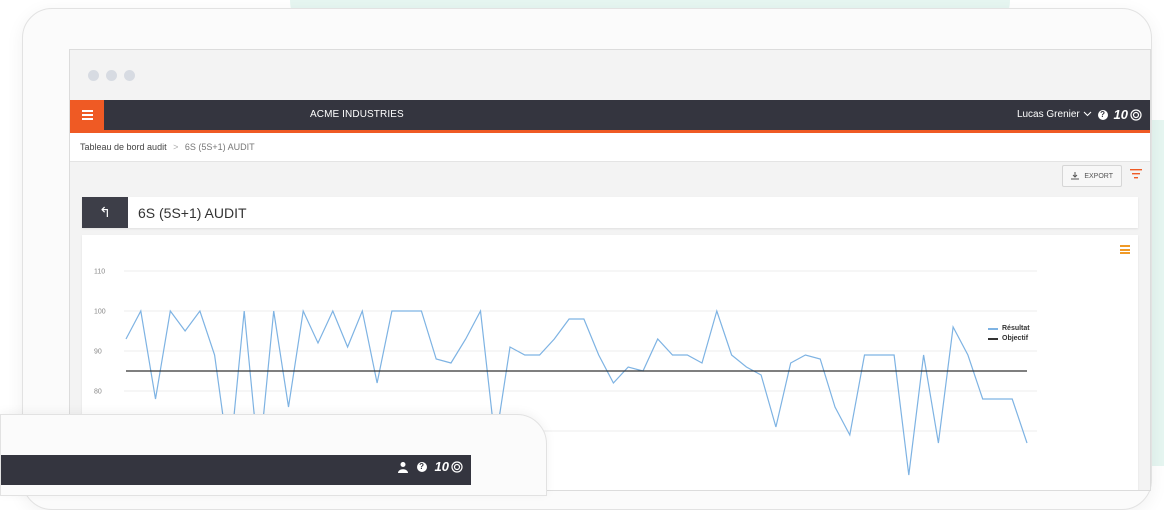  Describe the element at coordinates (421, 466) in the screenshot. I see `mobile-help-icon: ?` at that location.